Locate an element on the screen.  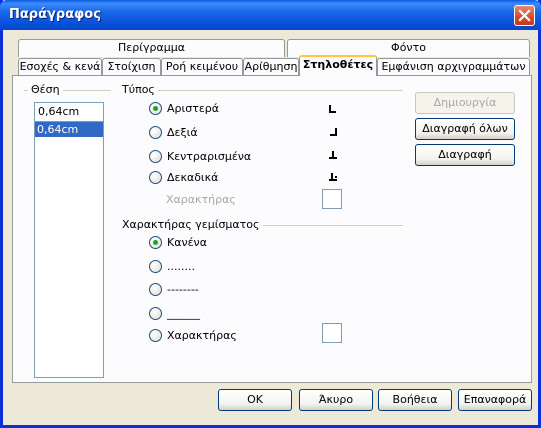
tab-numbering: Αρίθμηση is located at coordinates (271, 67).